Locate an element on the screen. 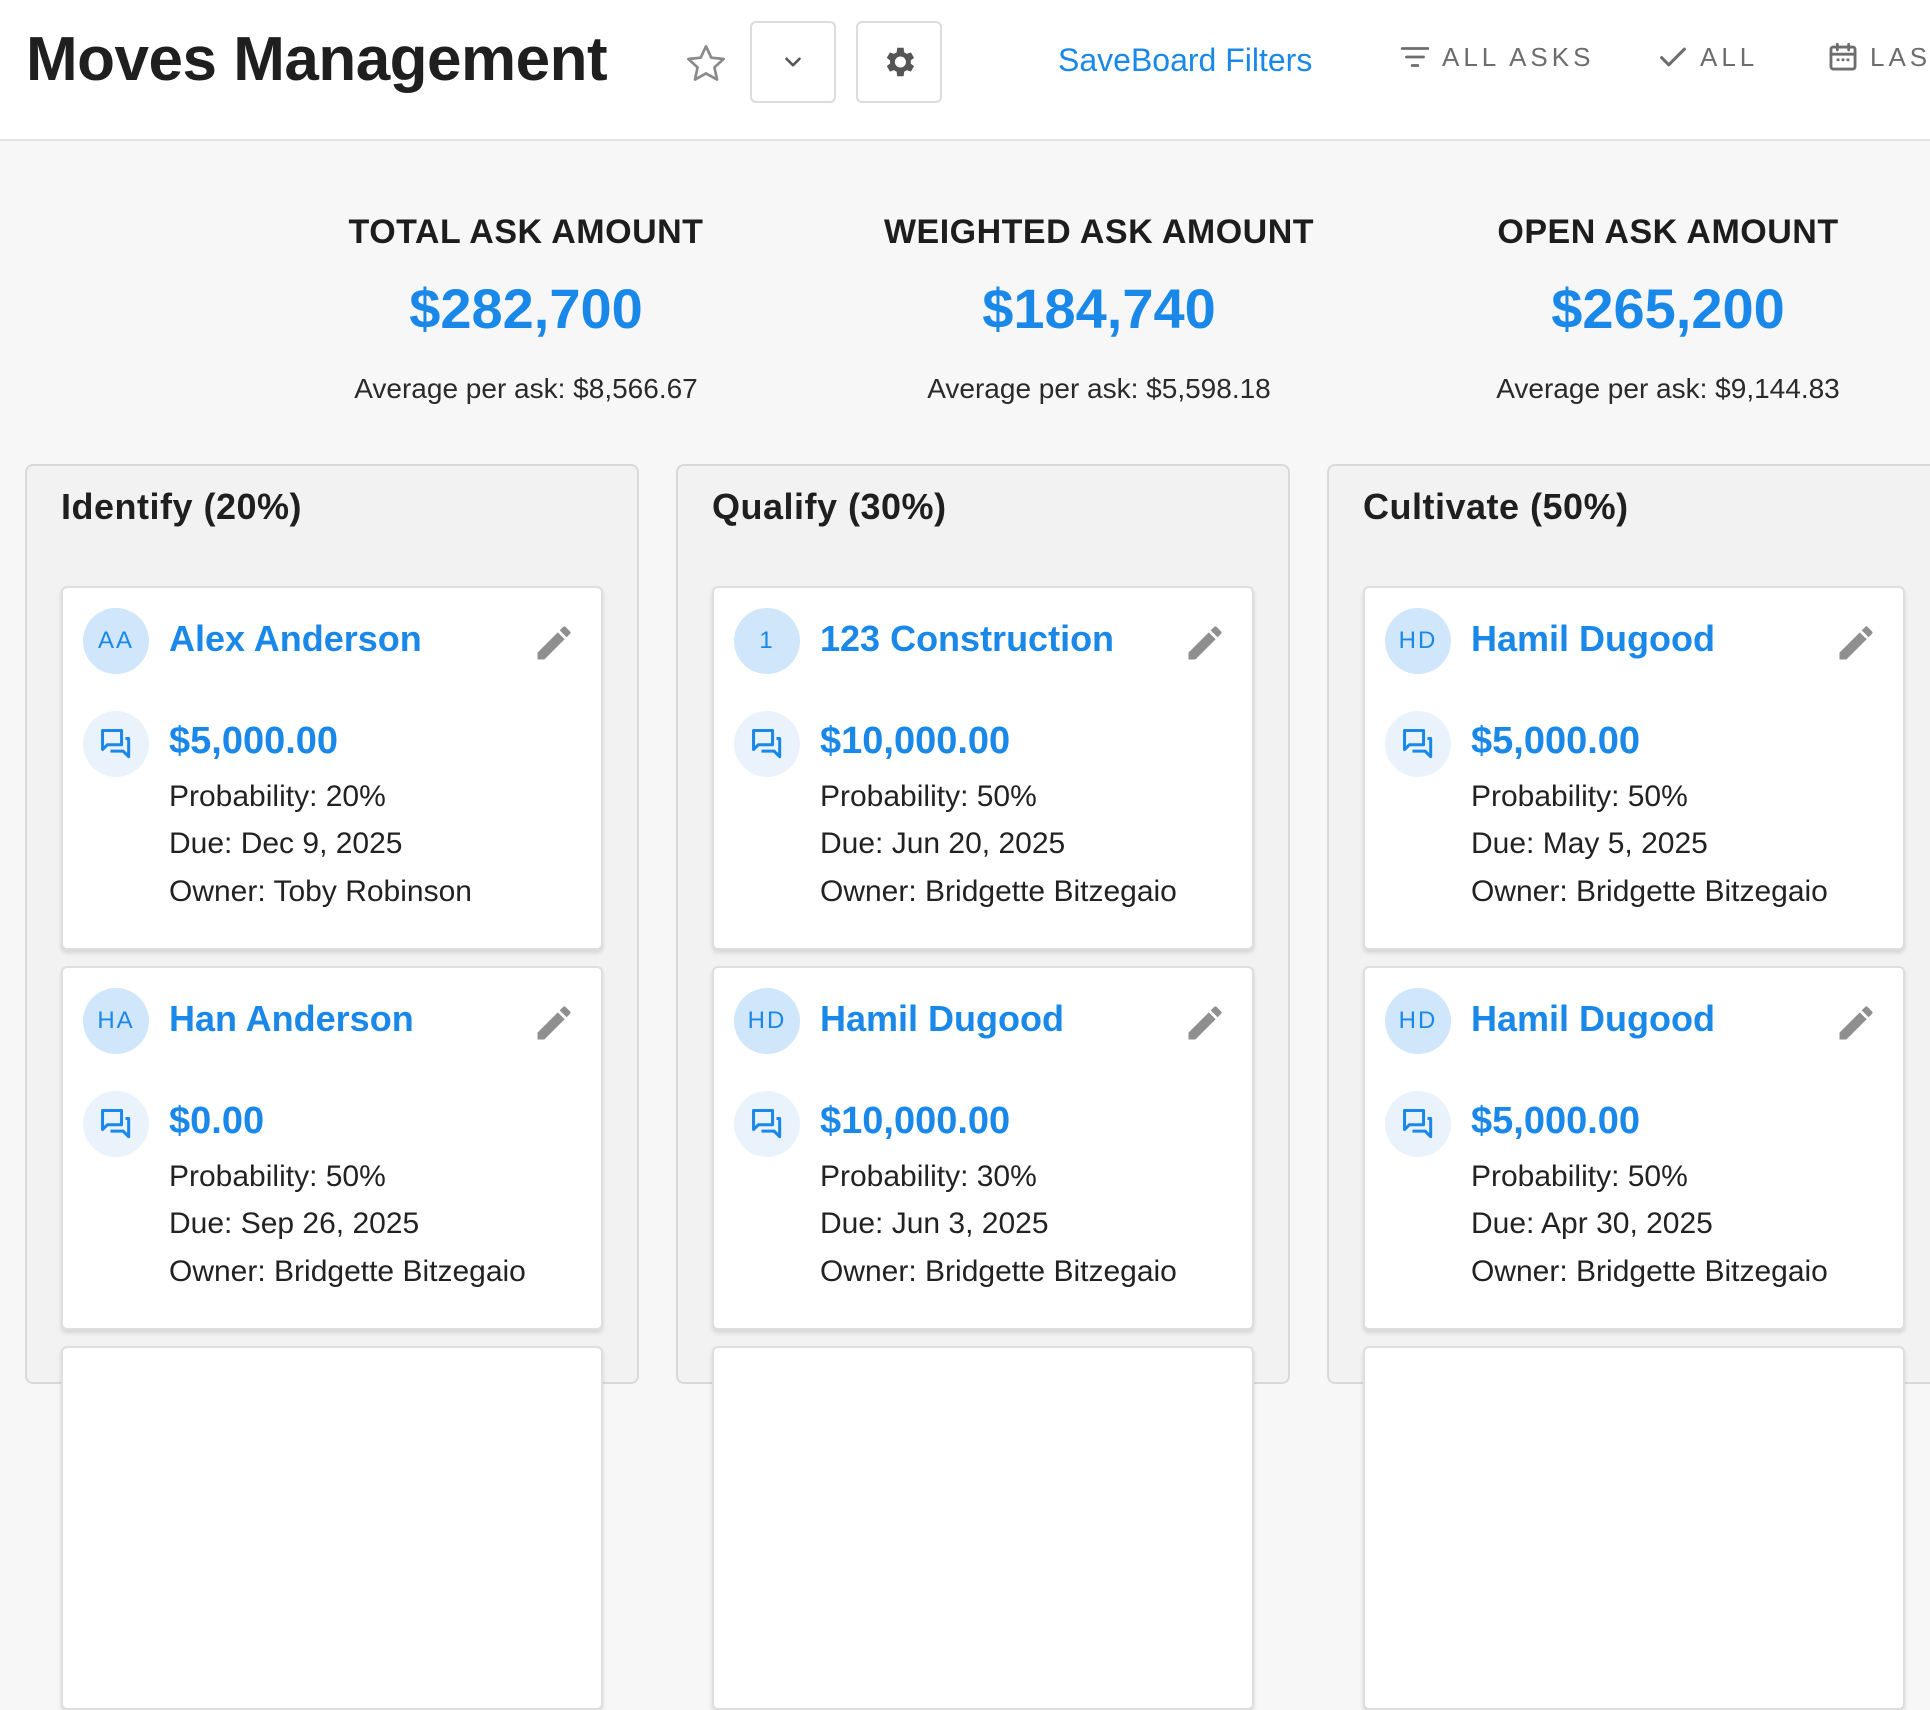 The height and width of the screenshot is (1710, 1930). board-dropdown-button is located at coordinates (793, 62).